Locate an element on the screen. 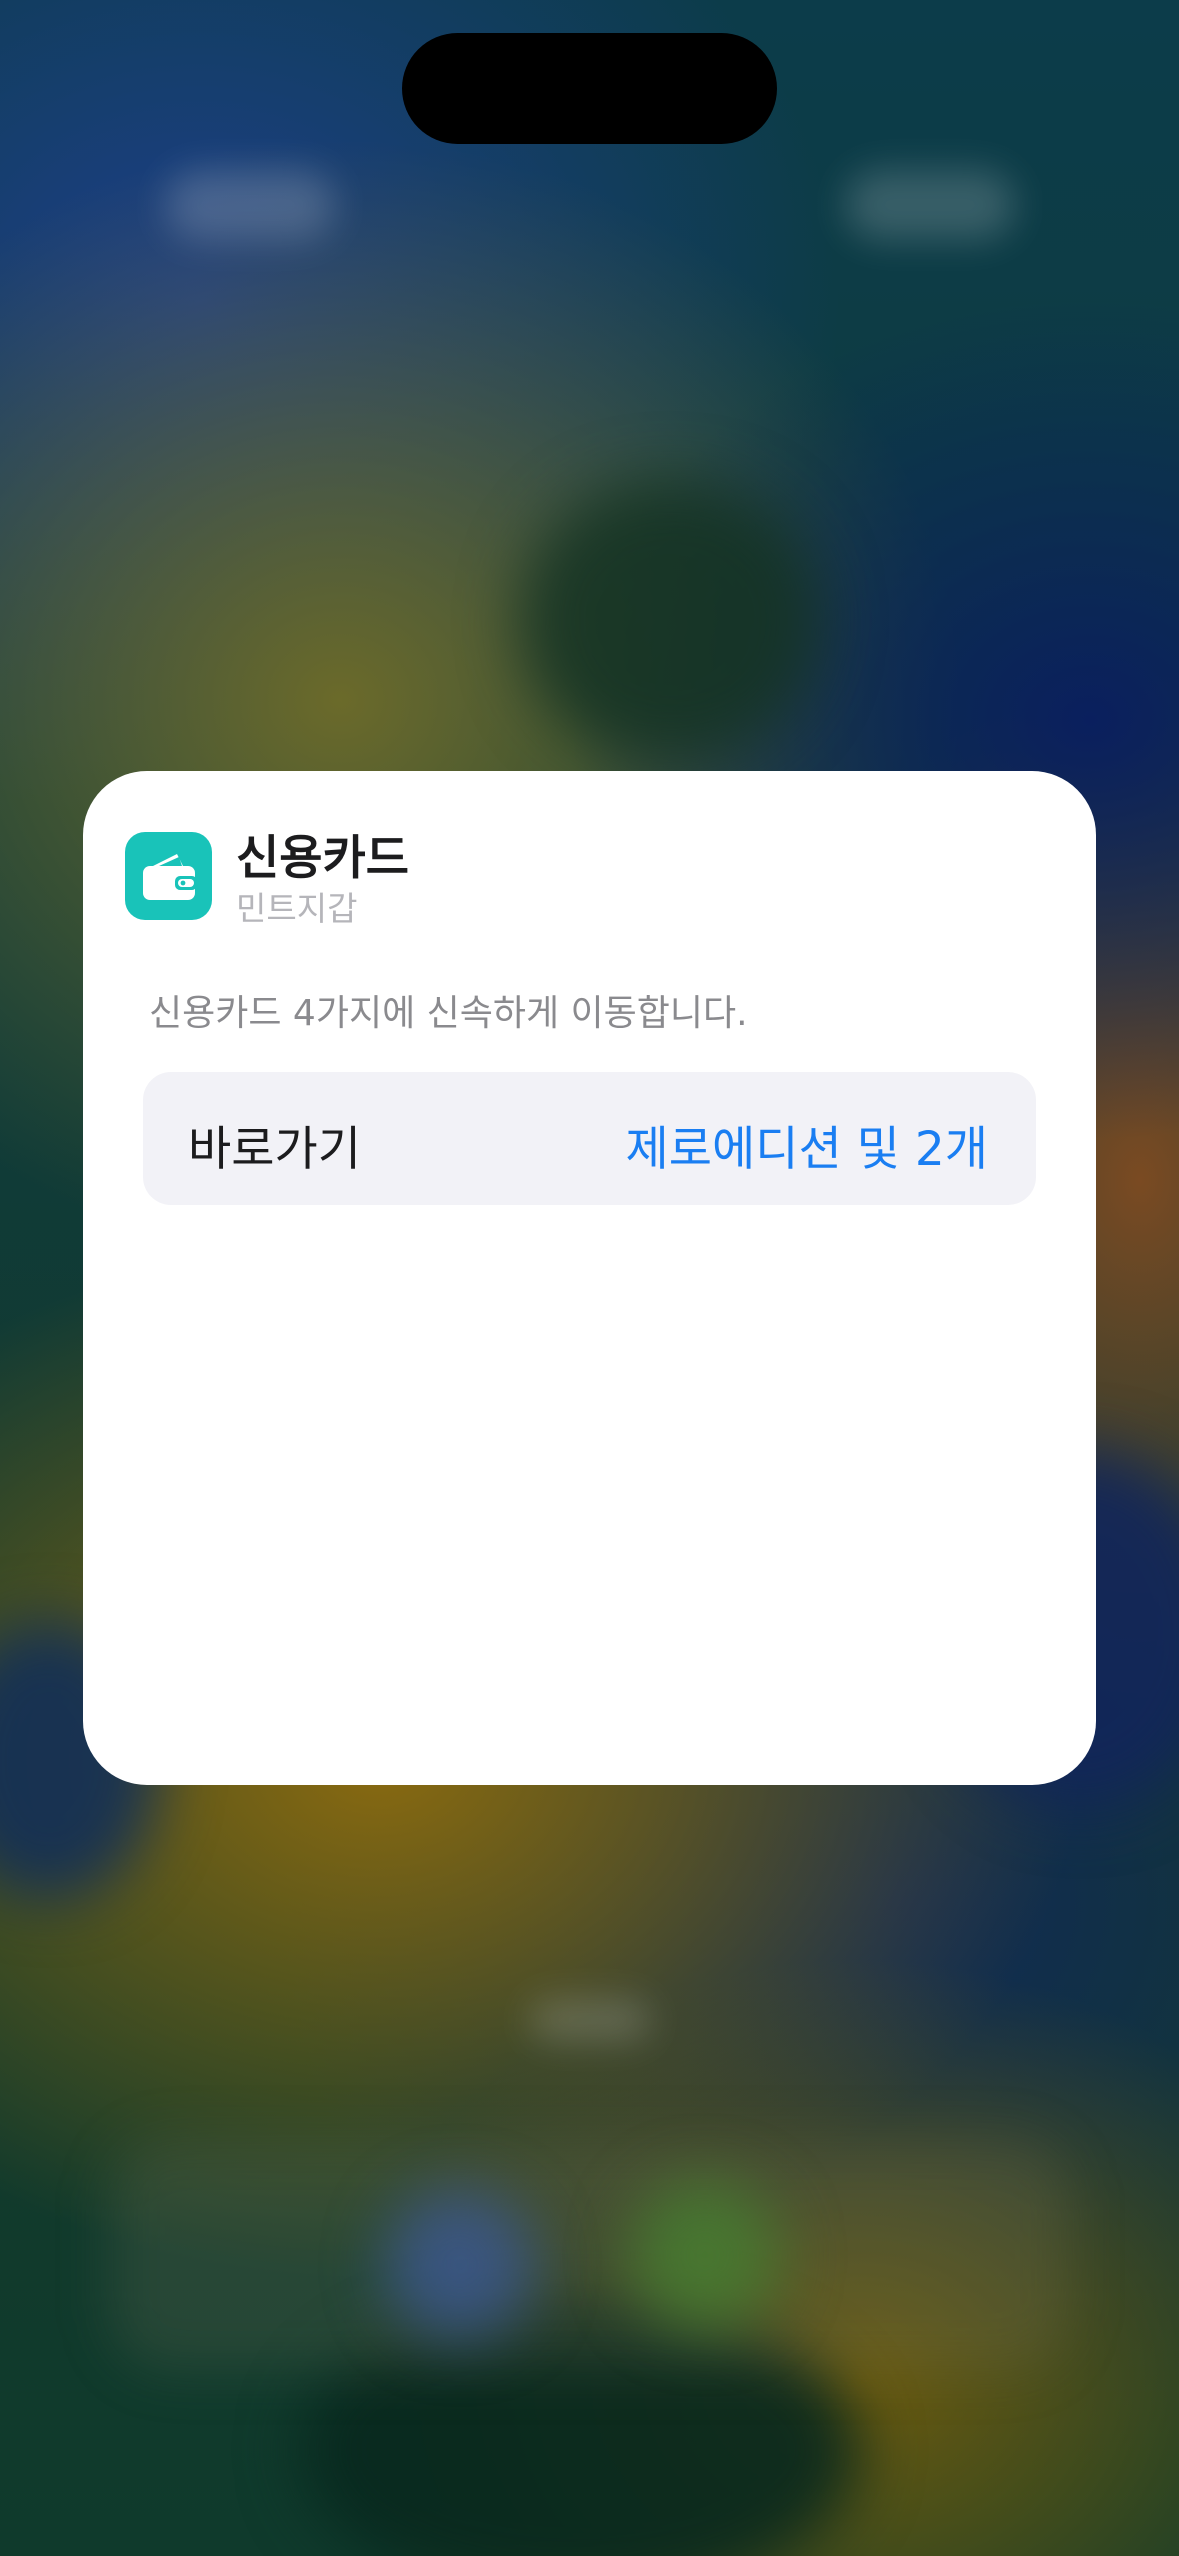 This screenshot has height=2556, width=1179. shortcut-setting-row: 바로가기 제로에디션 및 2개 is located at coordinates (589, 1138).